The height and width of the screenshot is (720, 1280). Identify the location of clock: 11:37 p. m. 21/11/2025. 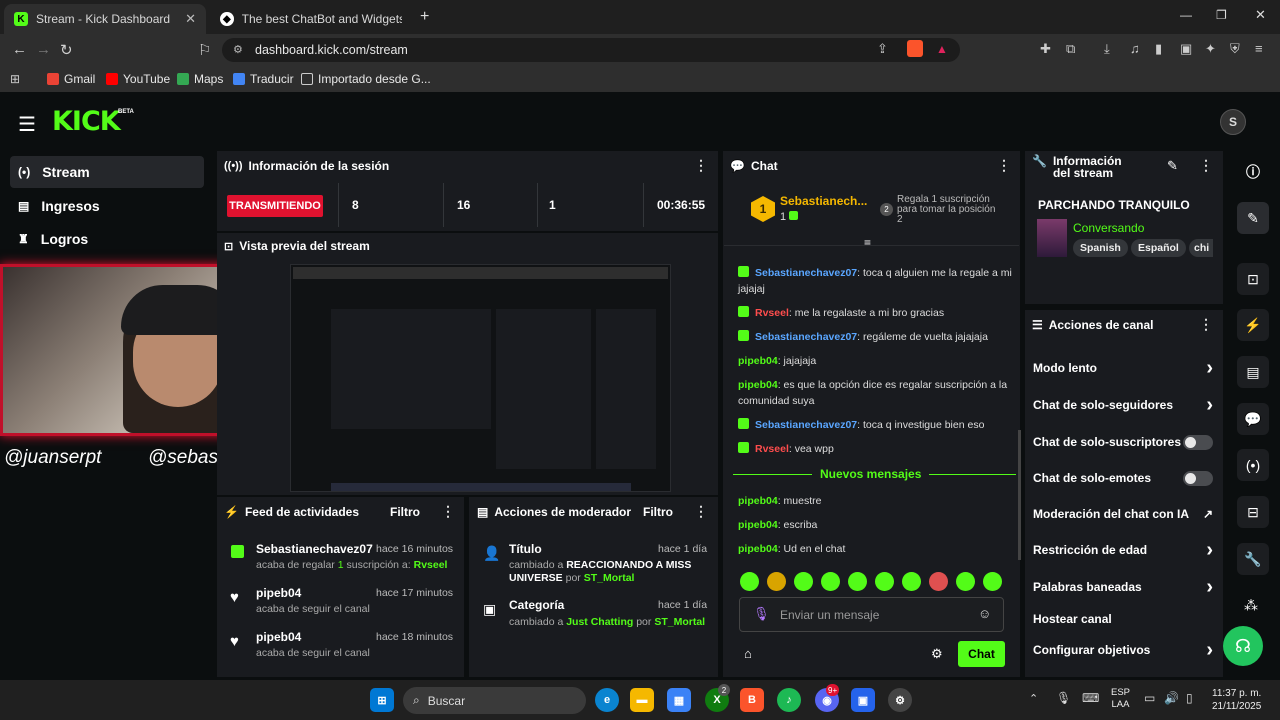
(1236, 700).